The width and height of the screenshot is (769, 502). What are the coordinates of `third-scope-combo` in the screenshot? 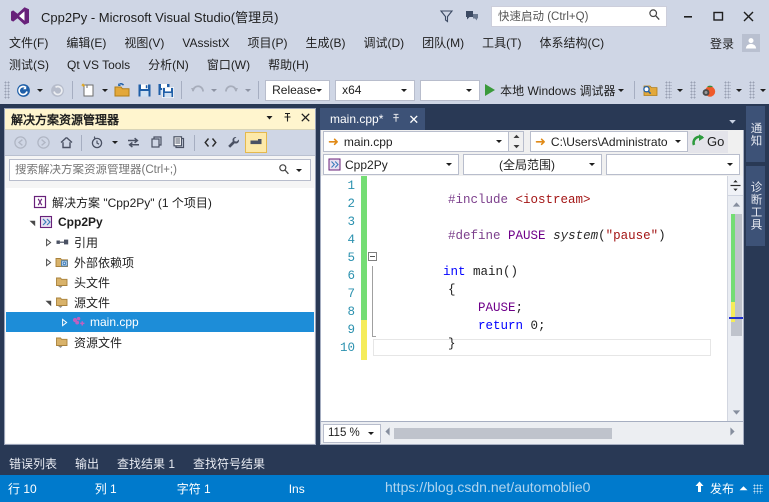 It's located at (673, 164).